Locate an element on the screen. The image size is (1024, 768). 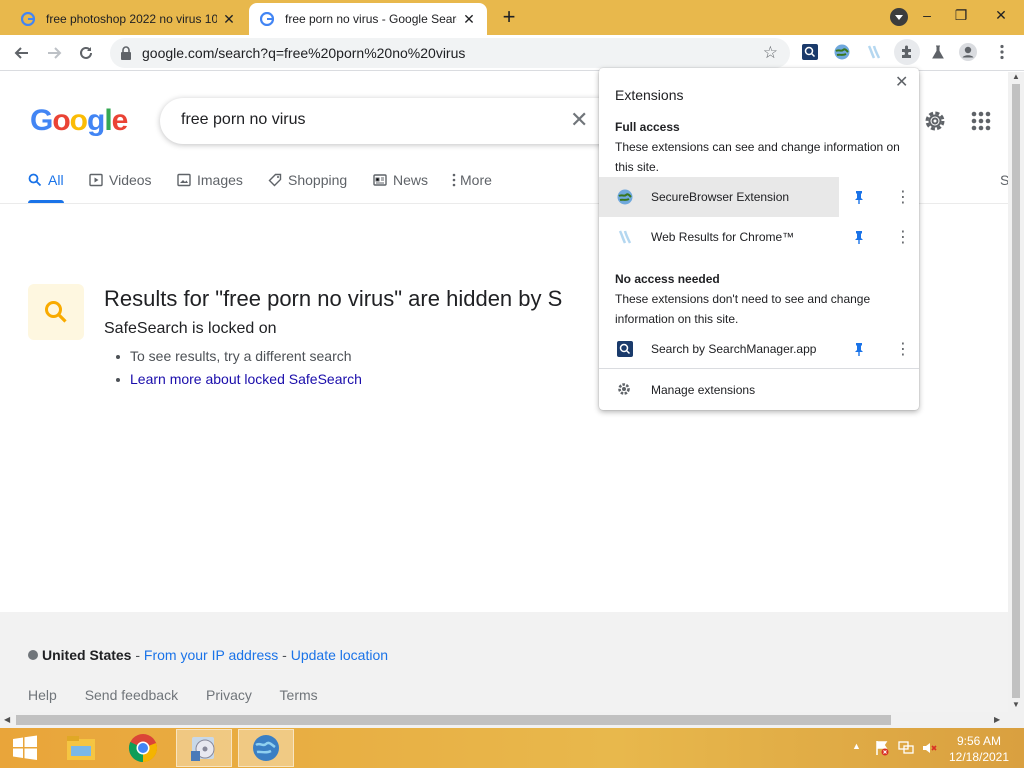
extensions-puzzle-icon is located at coordinates (907, 52).